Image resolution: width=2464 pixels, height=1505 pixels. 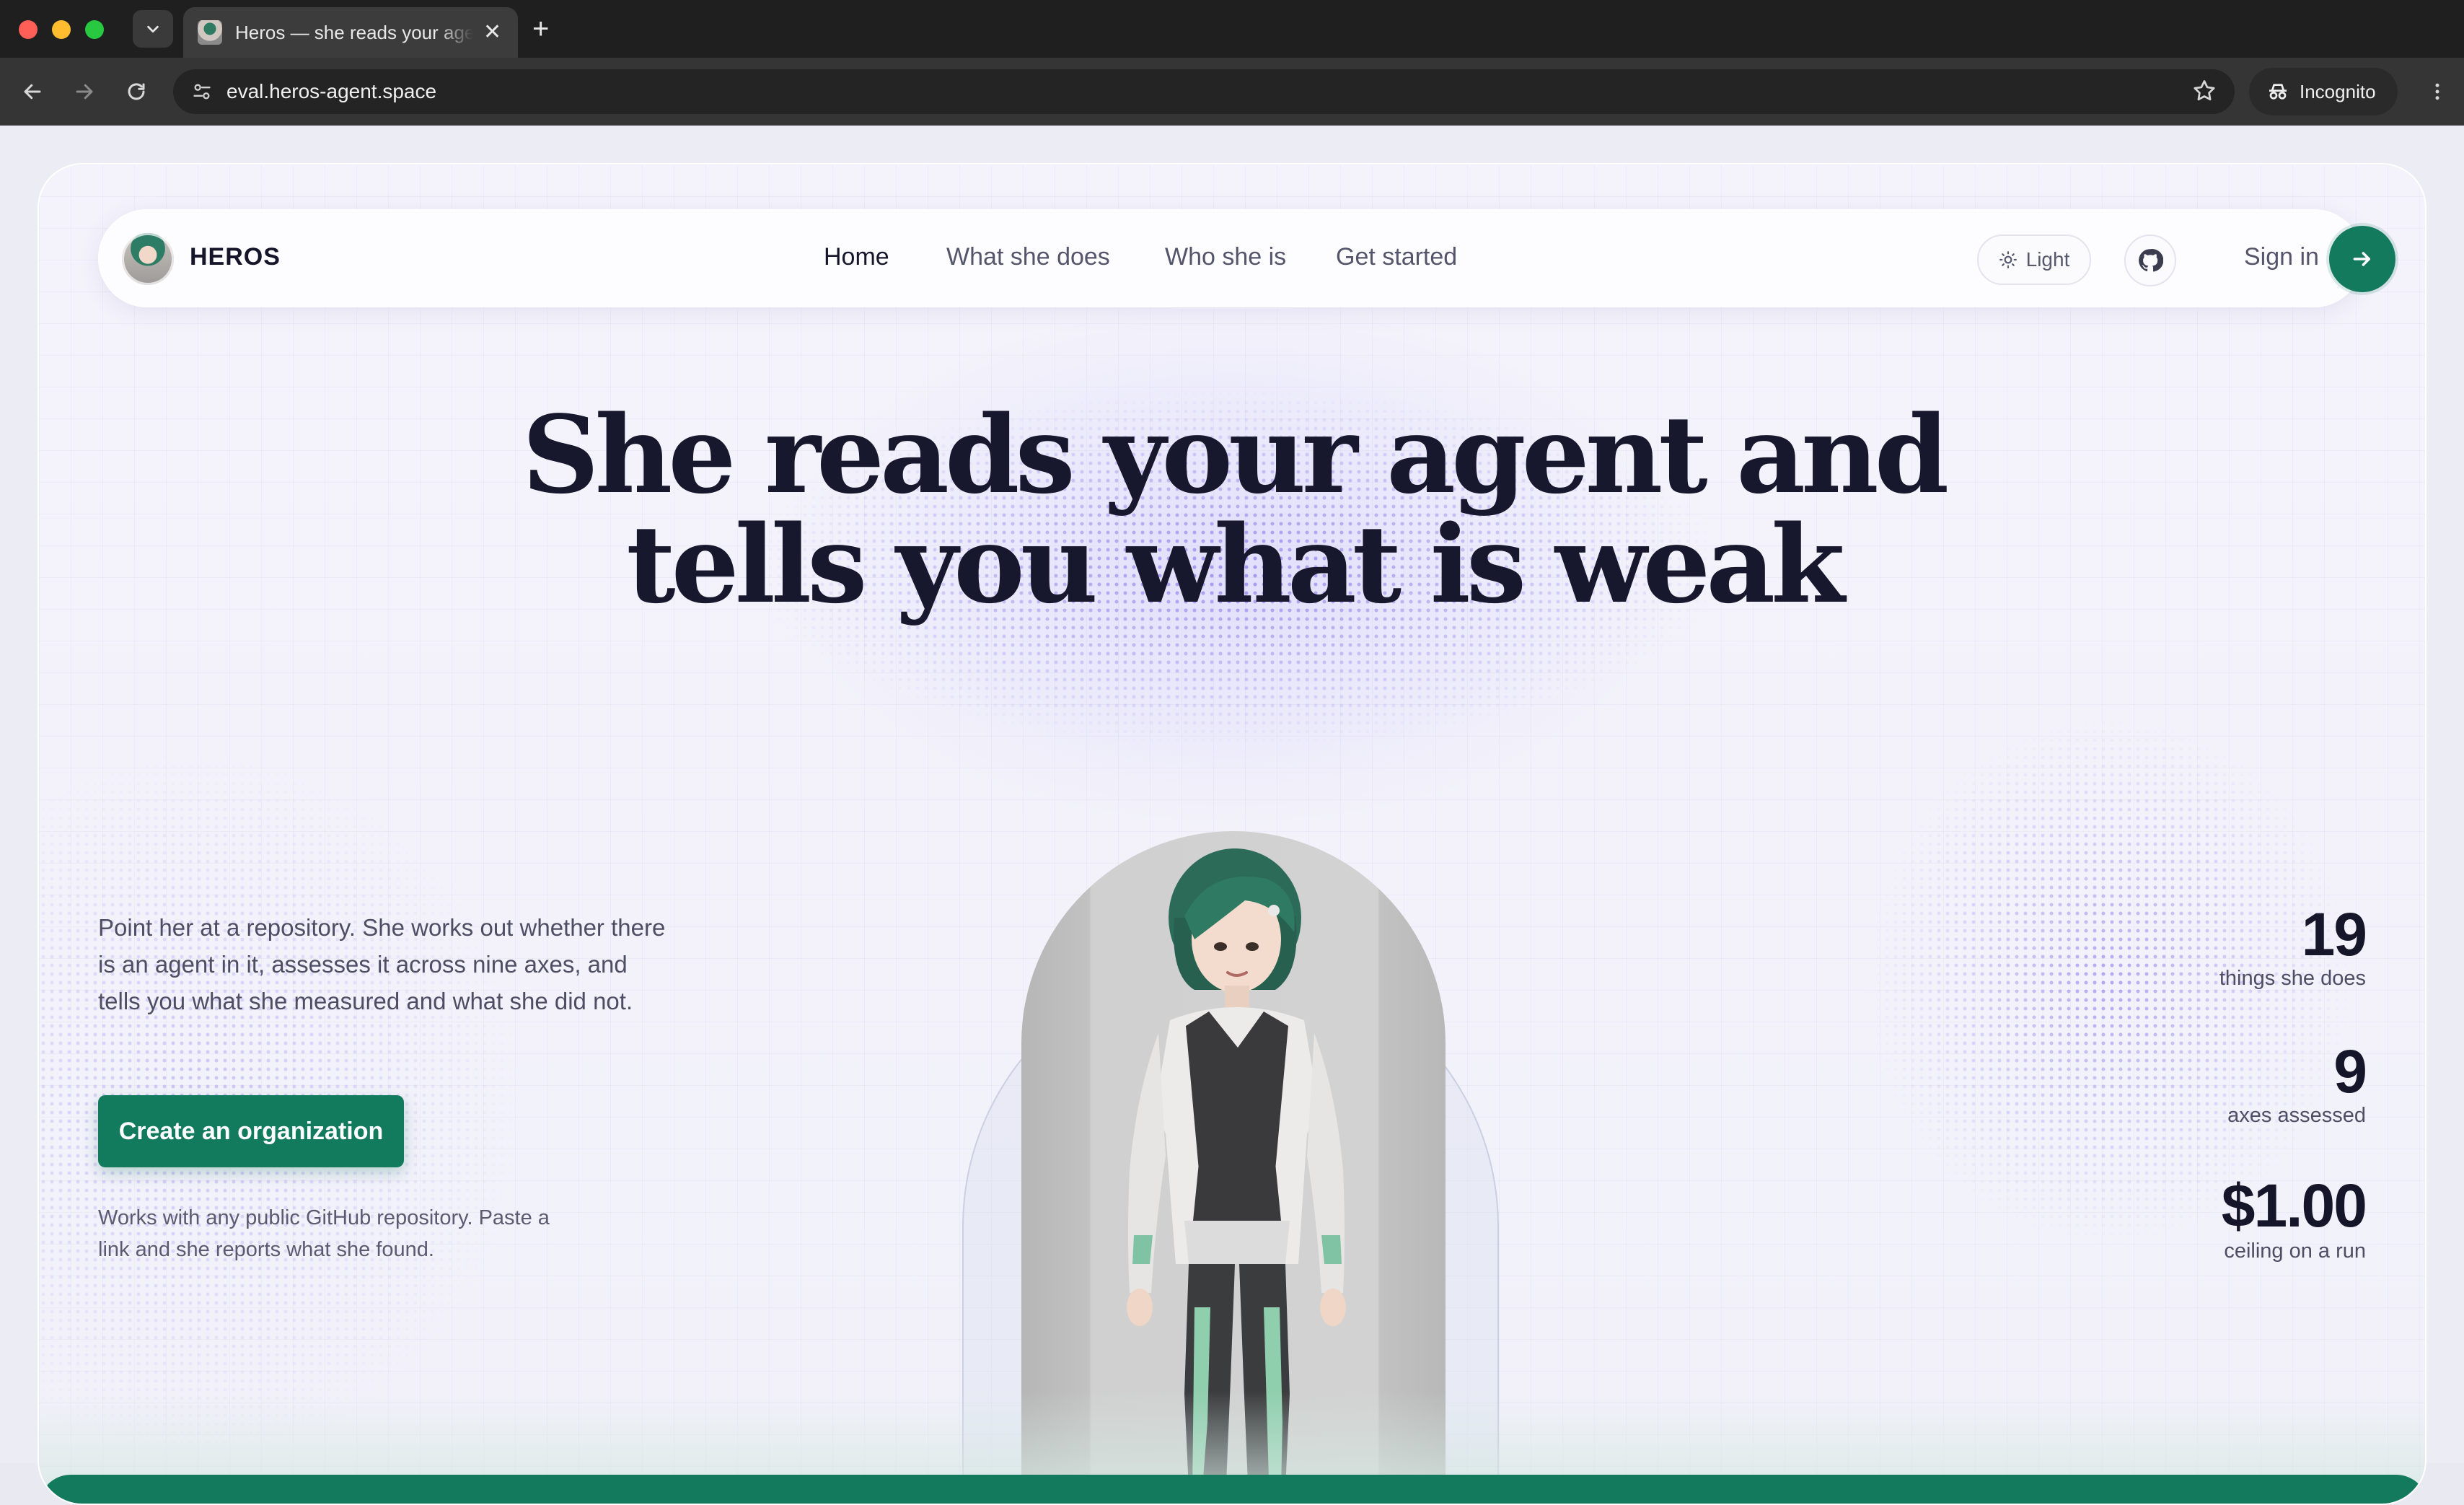 I want to click on github-button, so click(x=2150, y=260).